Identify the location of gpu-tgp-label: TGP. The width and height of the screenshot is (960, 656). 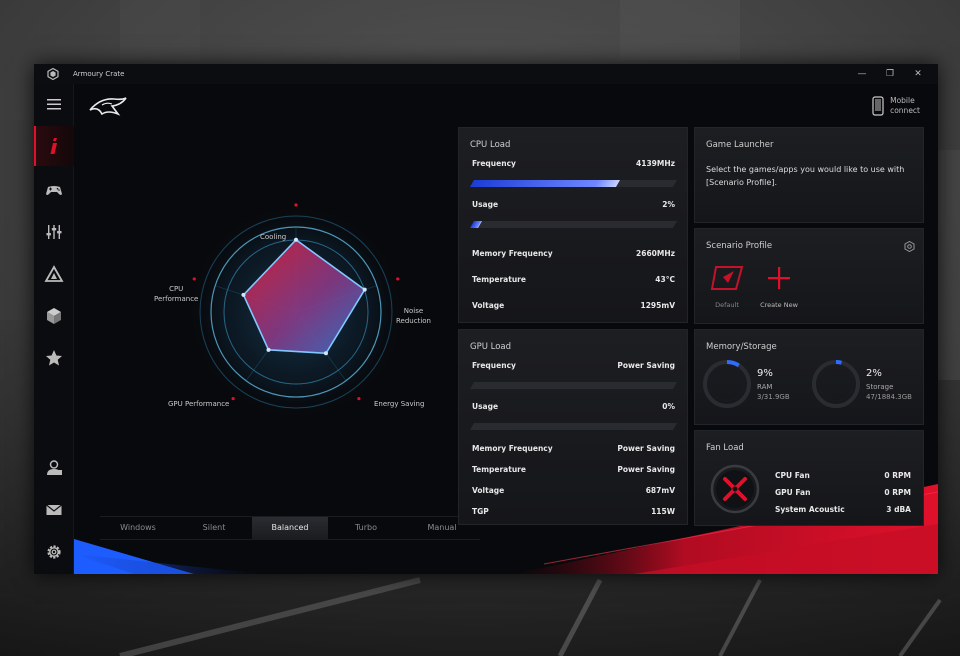
(480, 511).